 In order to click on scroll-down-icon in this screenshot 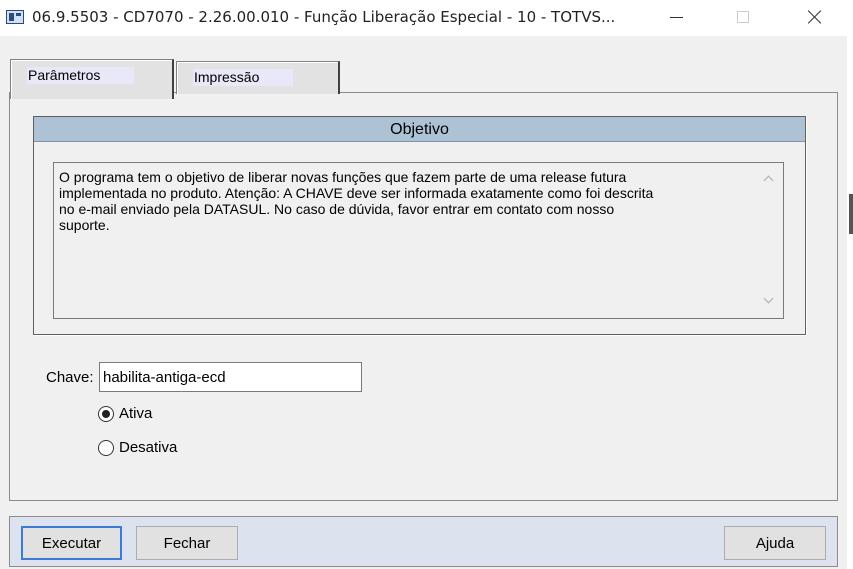, I will do `click(769, 301)`.